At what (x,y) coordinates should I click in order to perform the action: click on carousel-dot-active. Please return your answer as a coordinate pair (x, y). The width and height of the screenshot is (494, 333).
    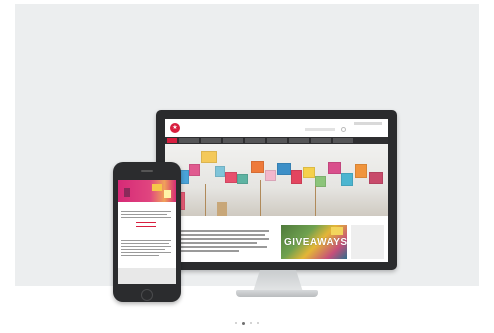
    Looking at the image, I should click on (243, 323).